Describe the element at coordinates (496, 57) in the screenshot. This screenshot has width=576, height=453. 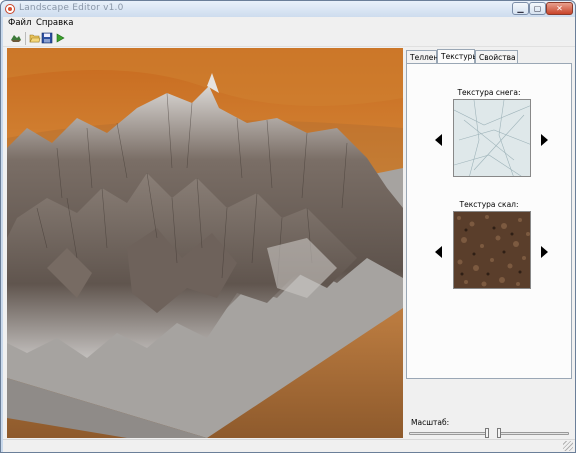
I see `tab-properties: Свойства` at that location.